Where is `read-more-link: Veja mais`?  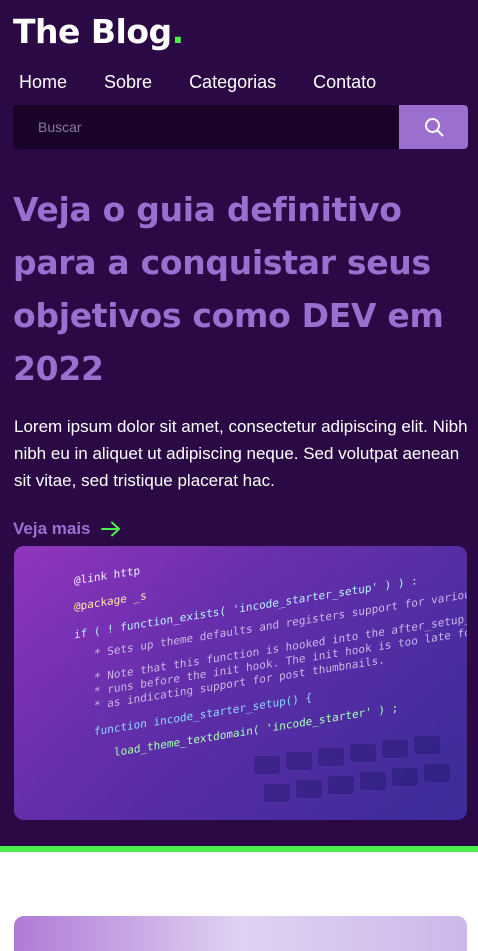
read-more-link: Veja mais is located at coordinates (67, 529).